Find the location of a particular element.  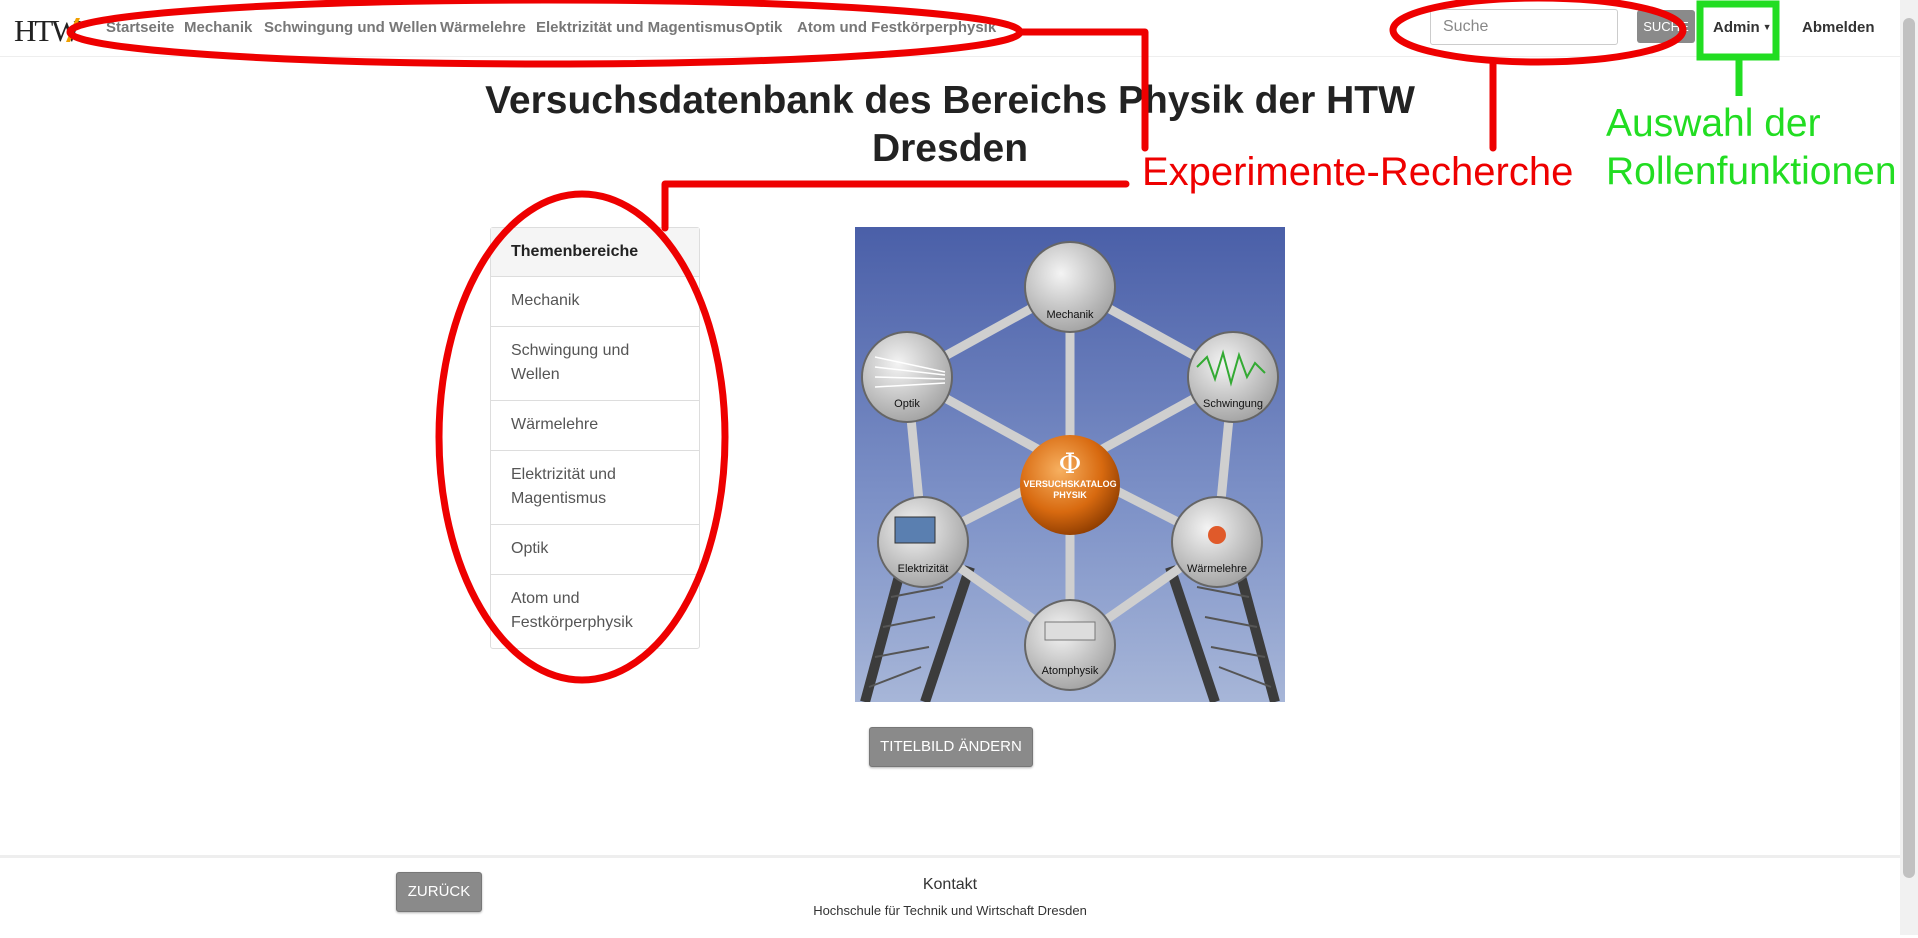

annotation-box-admin is located at coordinates (1738, 30).